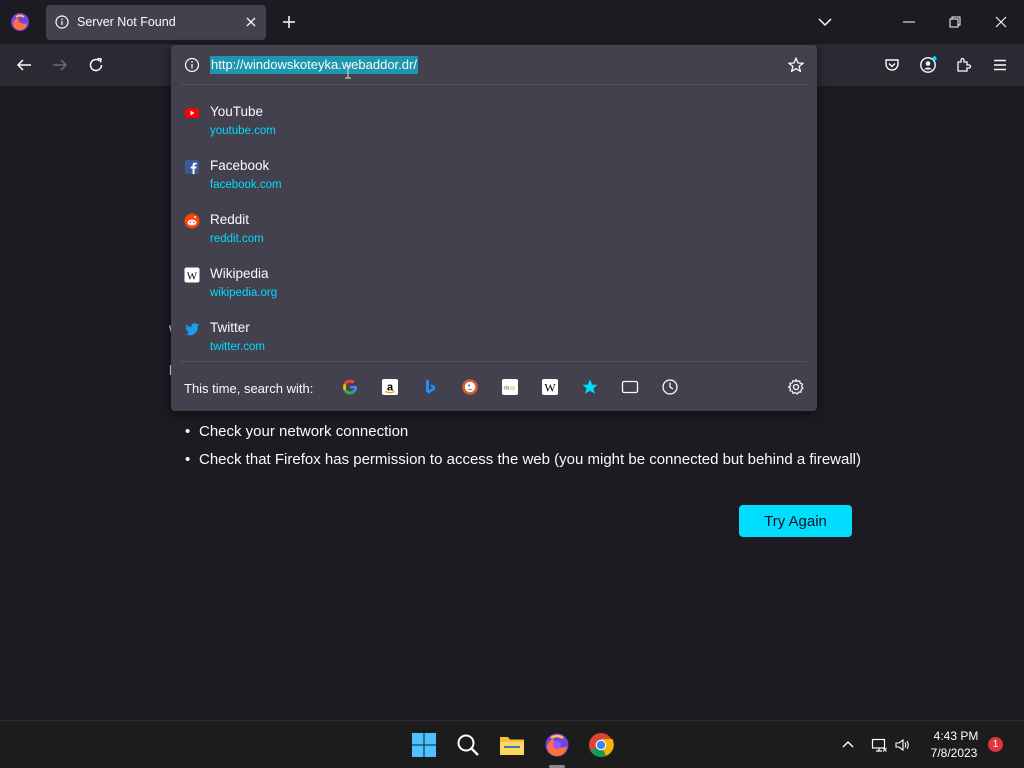 The height and width of the screenshot is (768, 1024). What do you see at coordinates (902, 745) in the screenshot?
I see `volume-icon` at bounding box center [902, 745].